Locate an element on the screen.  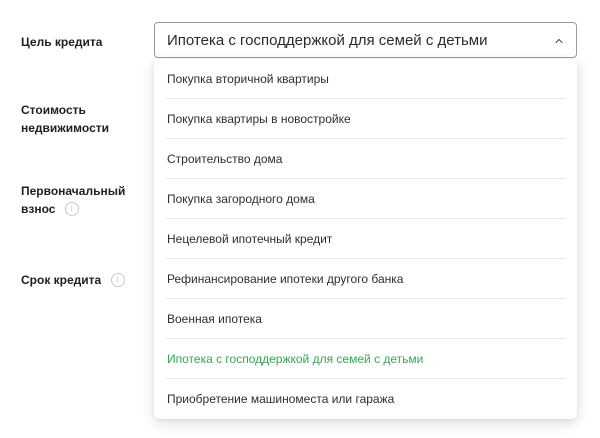
option-refinancing: Рефинансирование ипотеки другого банка is located at coordinates (365, 279).